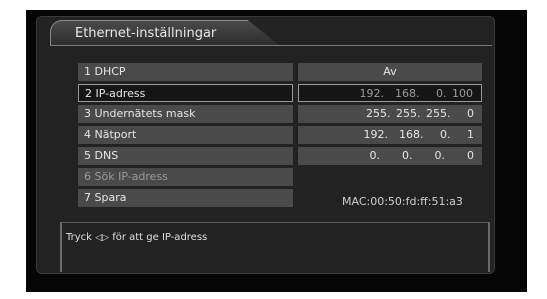 This screenshot has height=299, width=547. What do you see at coordinates (185, 156) in the screenshot?
I see `setting-label: 5 DNS` at bounding box center [185, 156].